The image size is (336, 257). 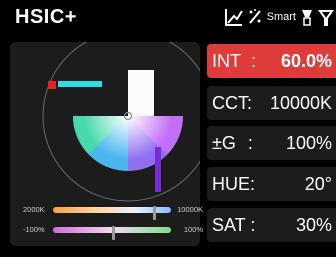 What do you see at coordinates (232, 102) in the screenshot?
I see `param-cct-label: CCT:` at bounding box center [232, 102].